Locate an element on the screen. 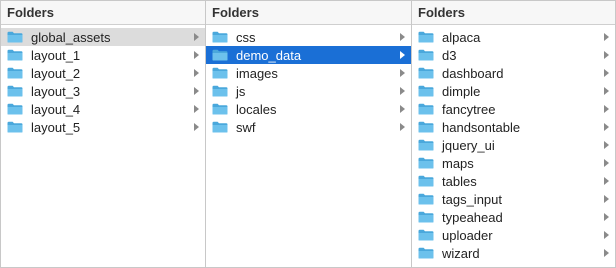 Image resolution: width=616 pixels, height=268 pixels. folder-row: alpaca is located at coordinates (513, 37).